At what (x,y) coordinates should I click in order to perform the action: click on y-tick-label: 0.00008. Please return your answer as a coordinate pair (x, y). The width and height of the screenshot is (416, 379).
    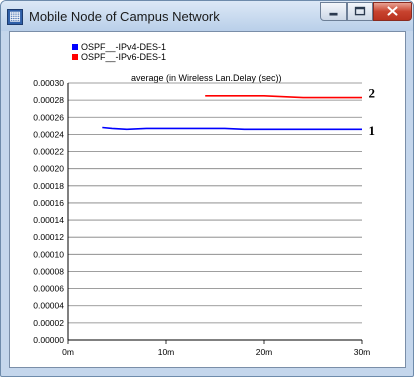
    Looking at the image, I should click on (48, 271).